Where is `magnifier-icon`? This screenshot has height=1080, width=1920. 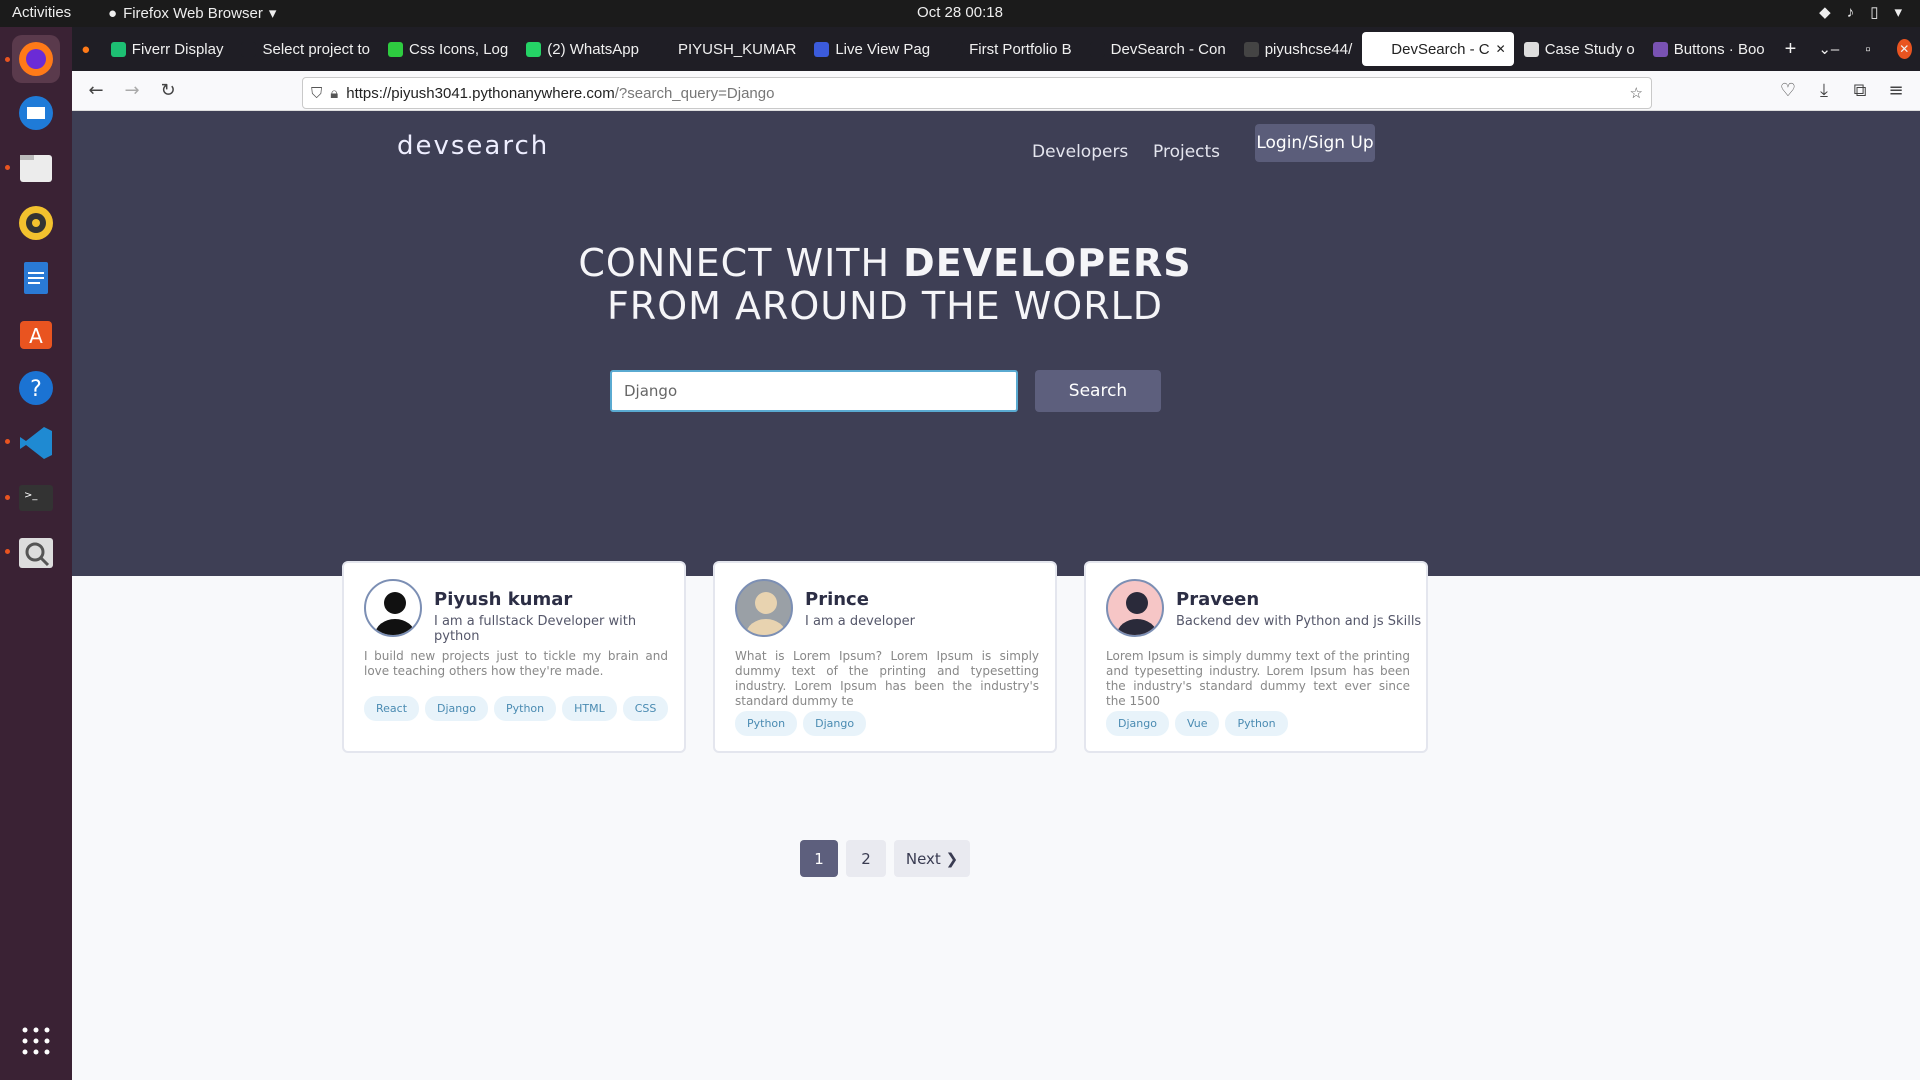
magnifier-icon is located at coordinates (36, 553).